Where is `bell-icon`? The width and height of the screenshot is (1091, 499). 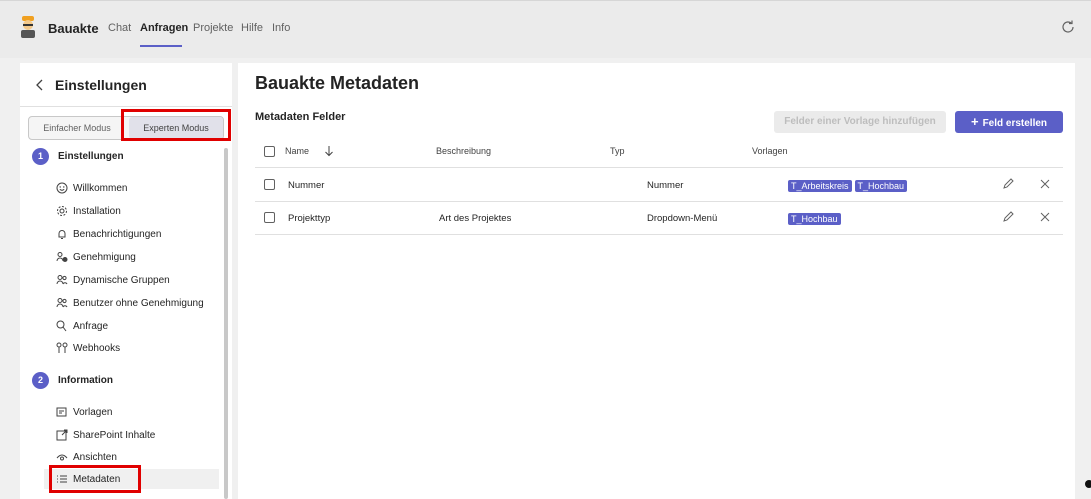
bell-icon is located at coordinates (62, 234).